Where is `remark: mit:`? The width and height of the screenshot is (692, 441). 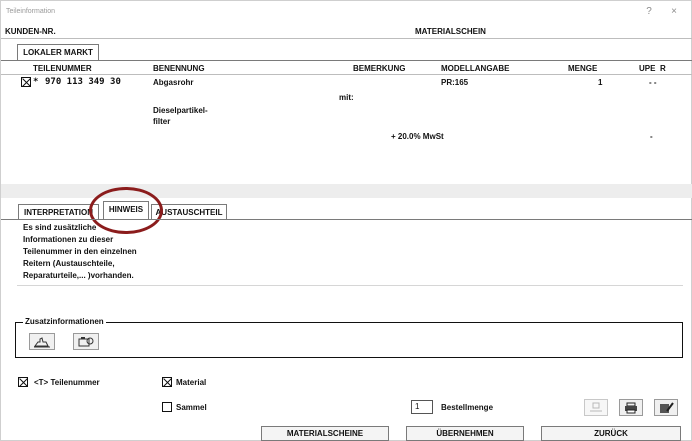
remark: mit: is located at coordinates (346, 97).